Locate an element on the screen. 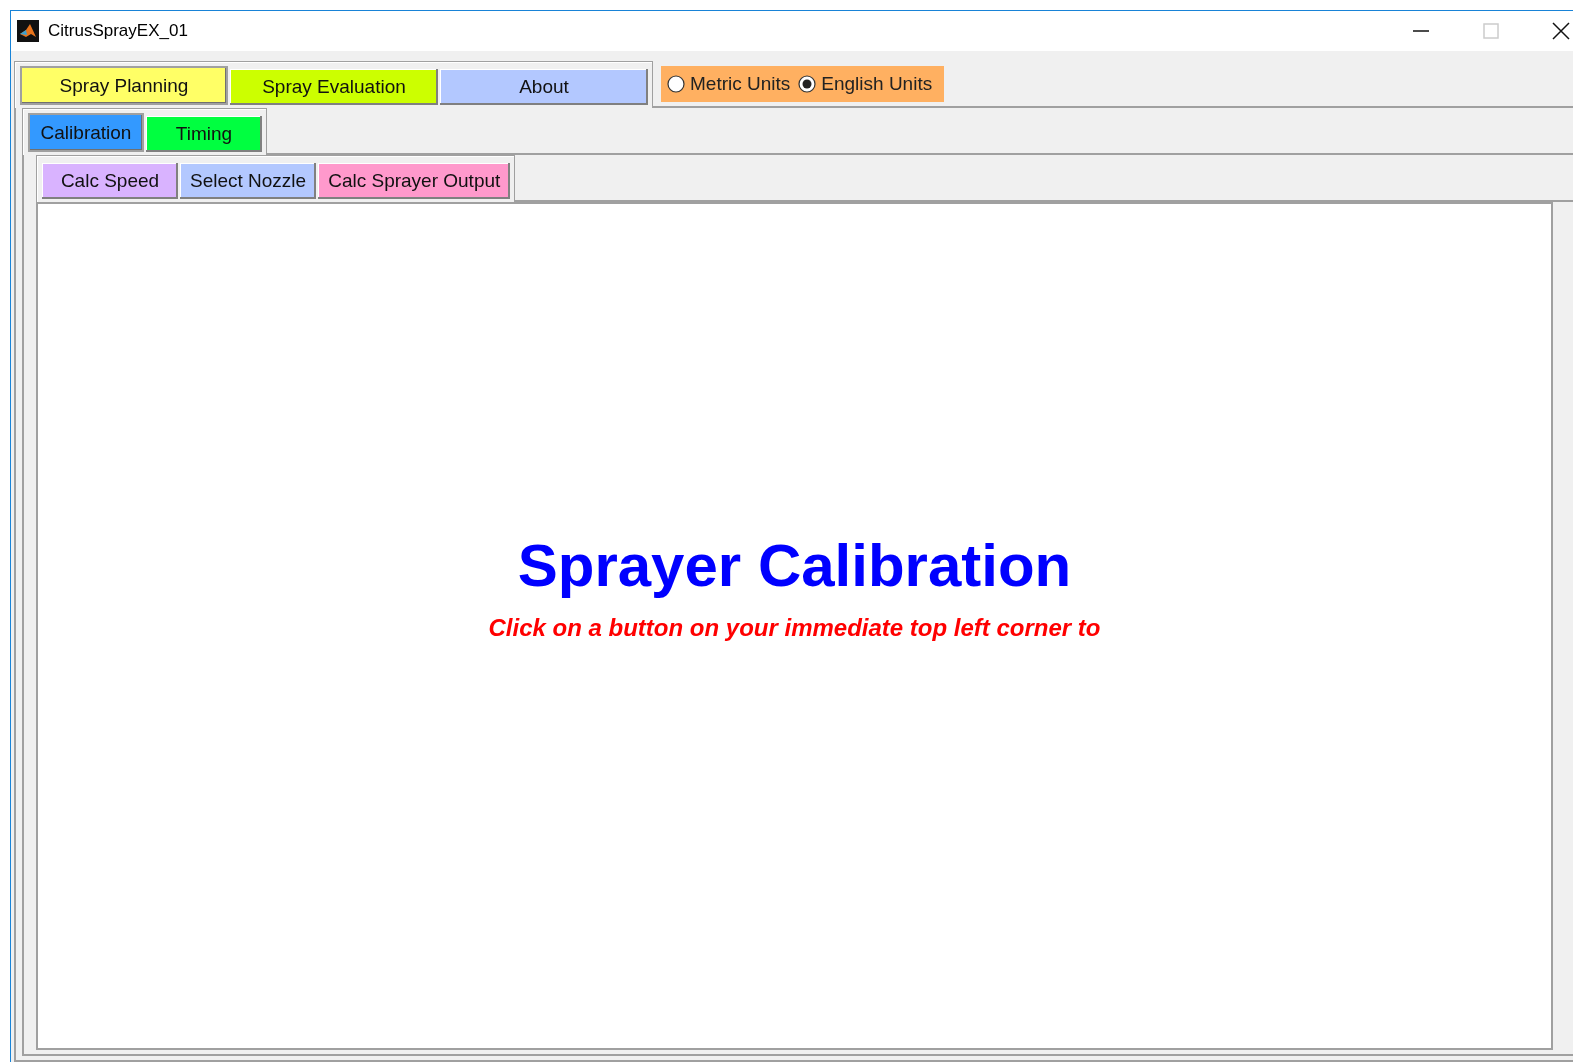  panel-title: Sprayer Calibration is located at coordinates (794, 565).